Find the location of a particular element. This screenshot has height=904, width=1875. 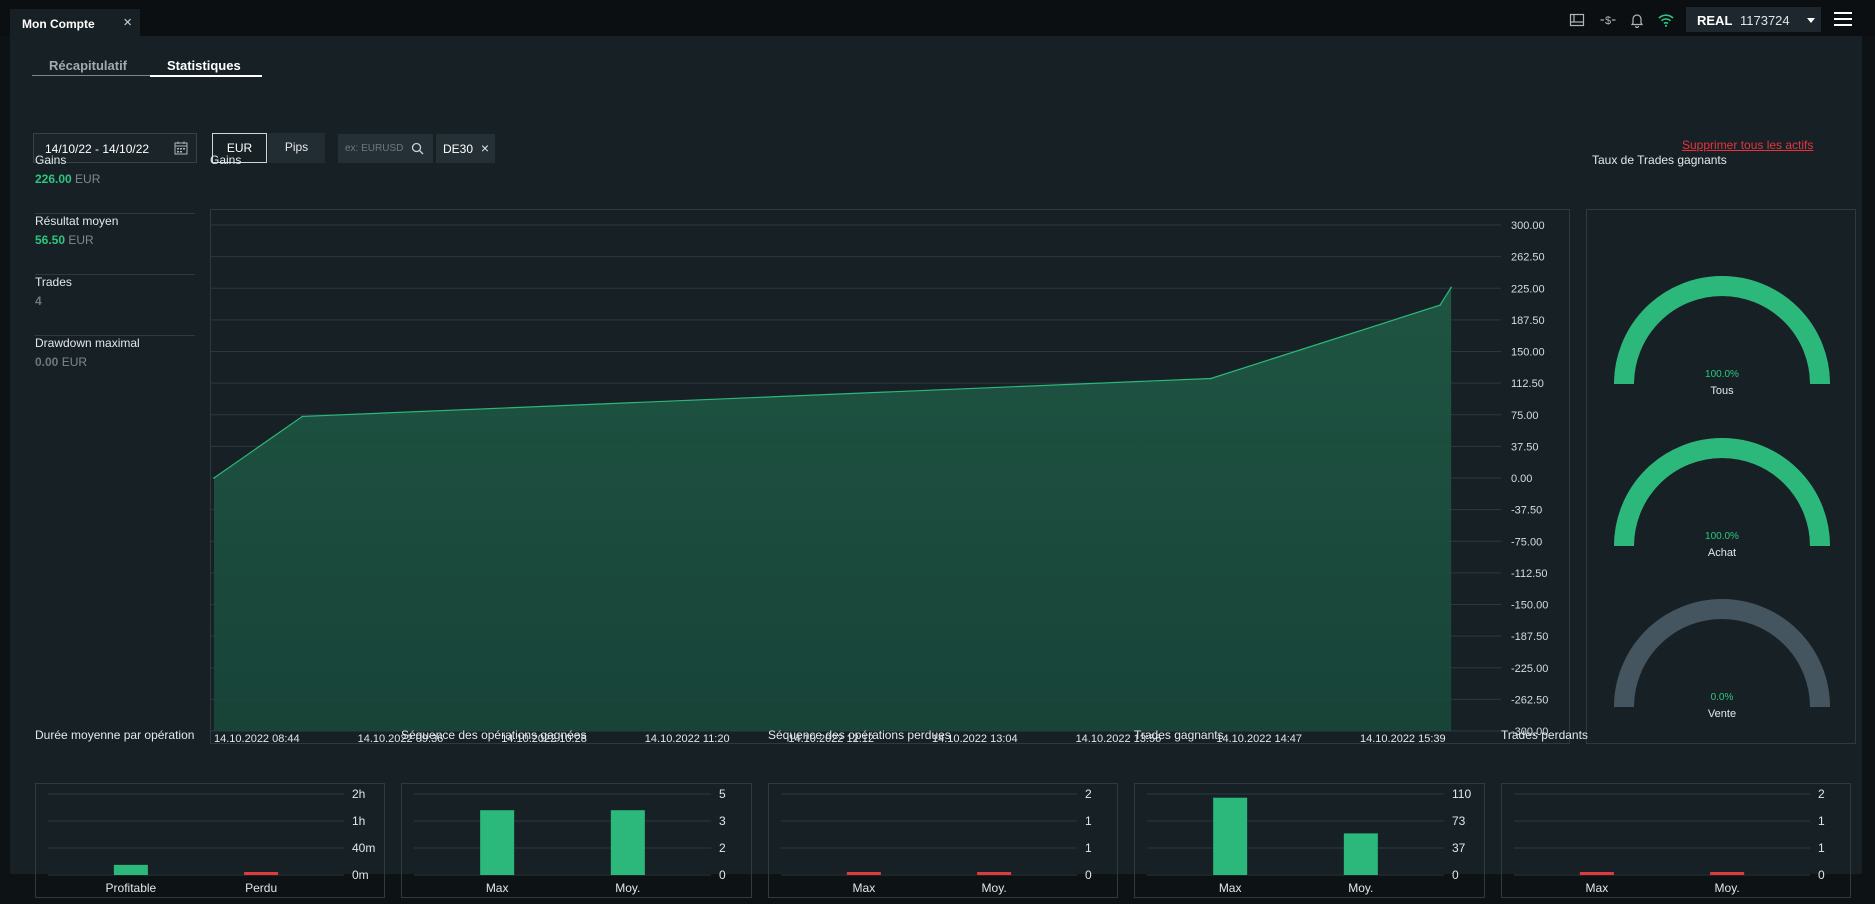

stat-trades: Trades 4 is located at coordinates (115, 305).